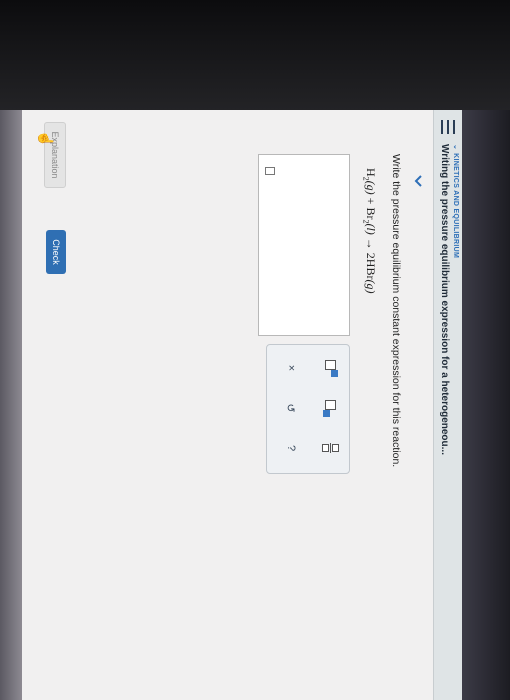 The height and width of the screenshot is (700, 510). I want to click on photo-background-left, so click(11, 405).